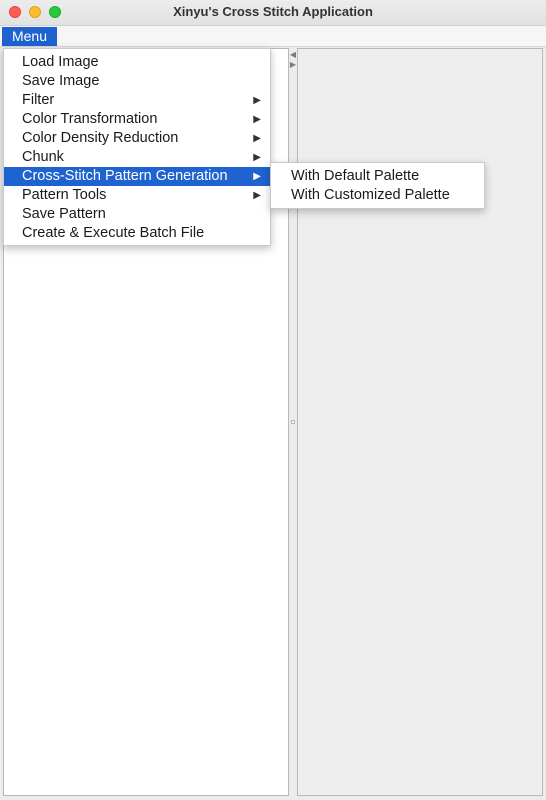 The image size is (546, 800). Describe the element at coordinates (60, 62) in the screenshot. I see `menu-item-label: Load Image` at that location.